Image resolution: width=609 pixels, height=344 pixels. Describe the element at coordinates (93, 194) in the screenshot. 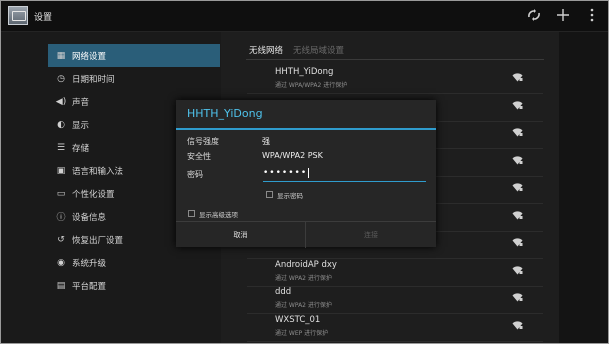

I see `sidebar-item-label: 个性化设置` at that location.